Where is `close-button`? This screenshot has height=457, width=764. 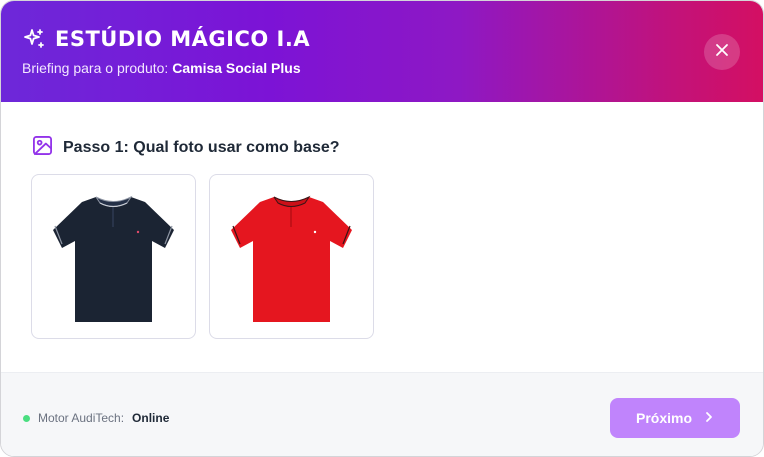 close-button is located at coordinates (722, 52).